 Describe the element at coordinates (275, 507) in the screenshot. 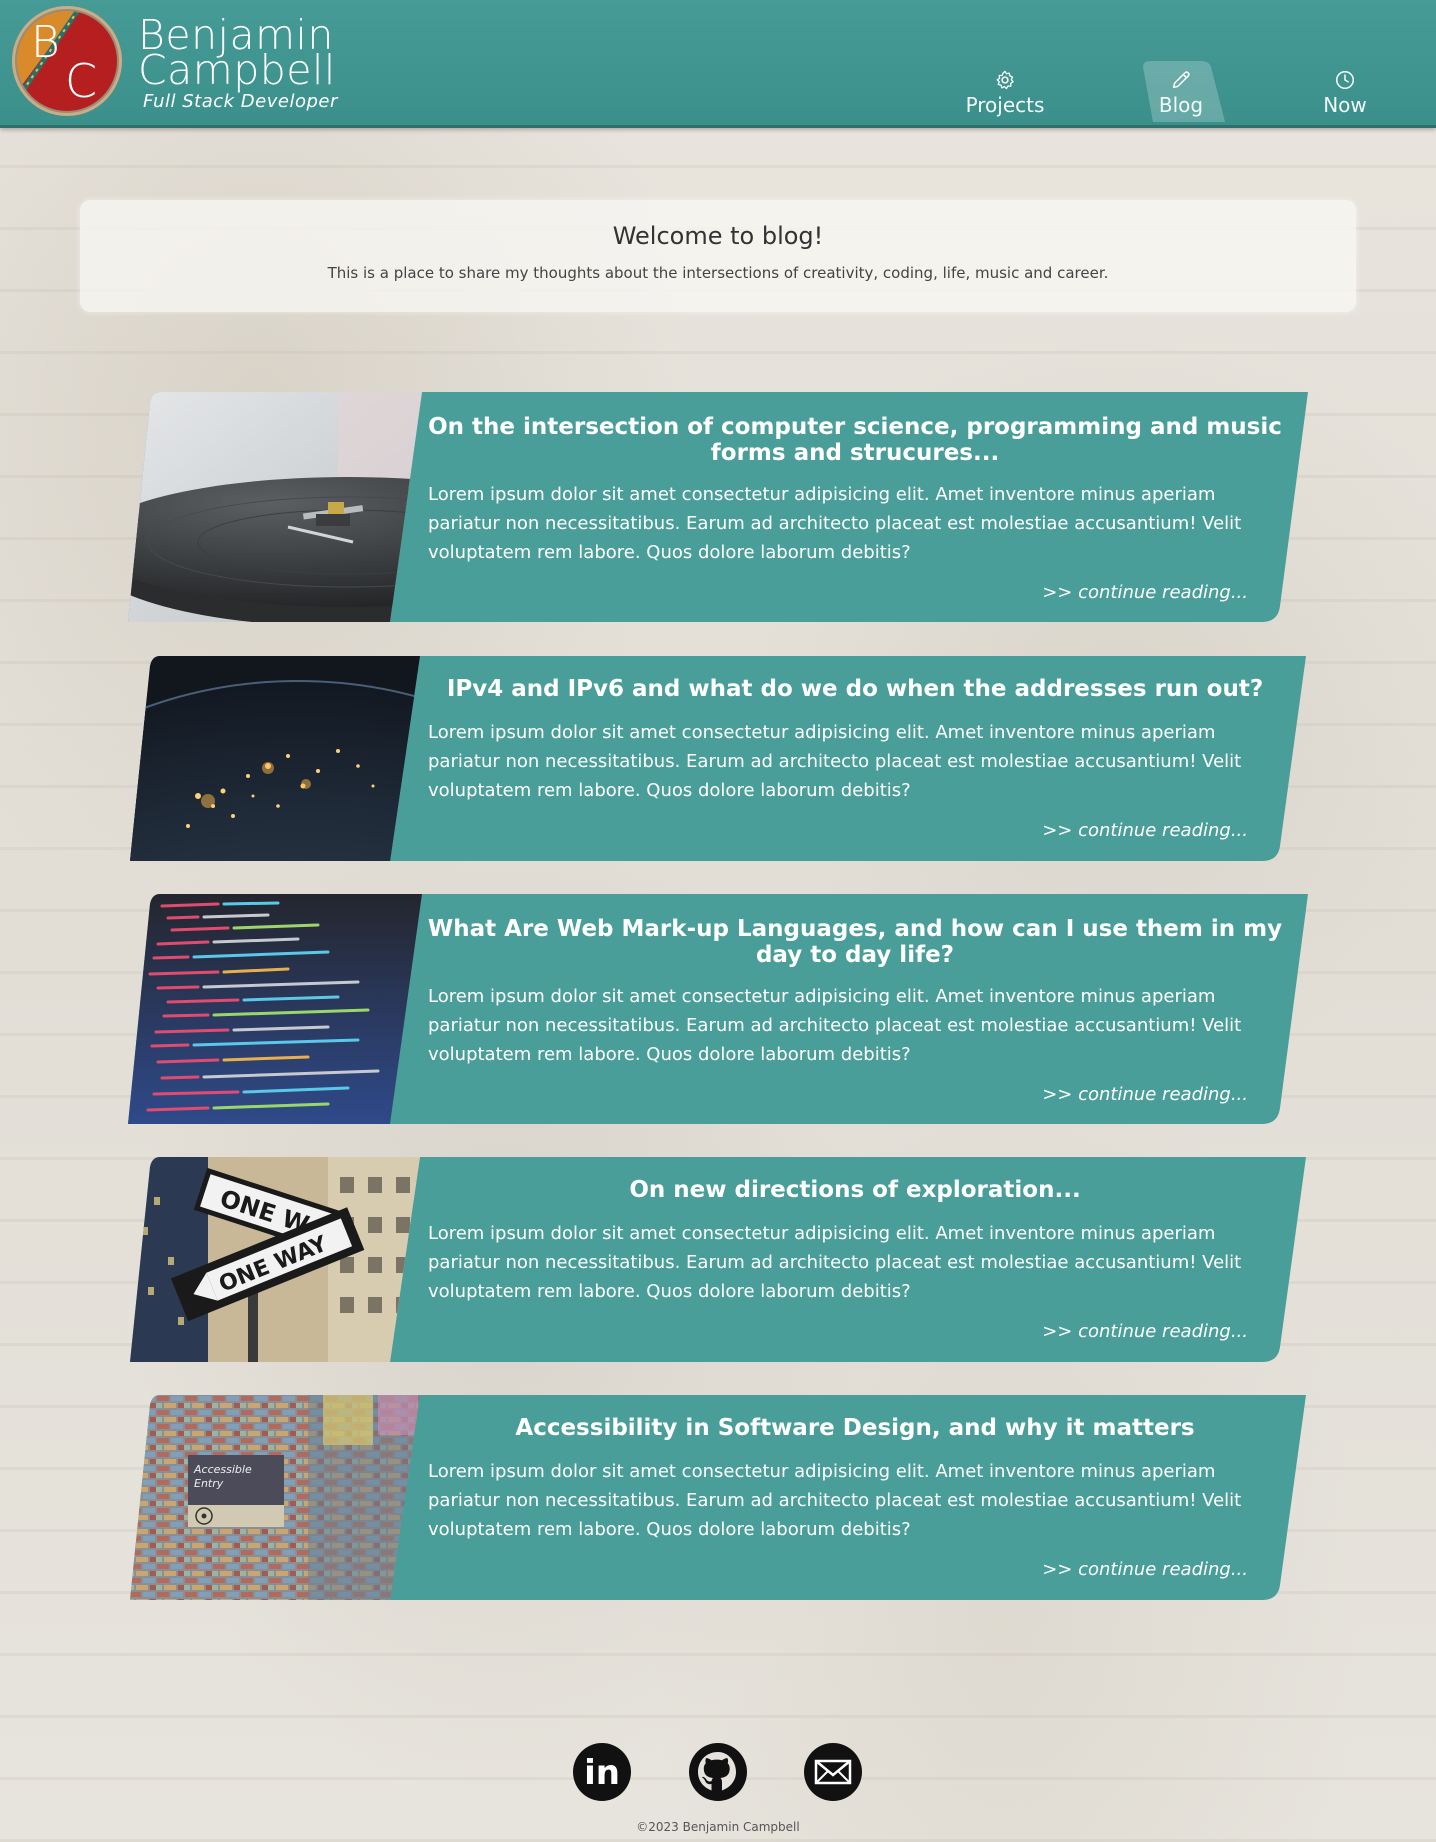

I see `record-player-image` at that location.